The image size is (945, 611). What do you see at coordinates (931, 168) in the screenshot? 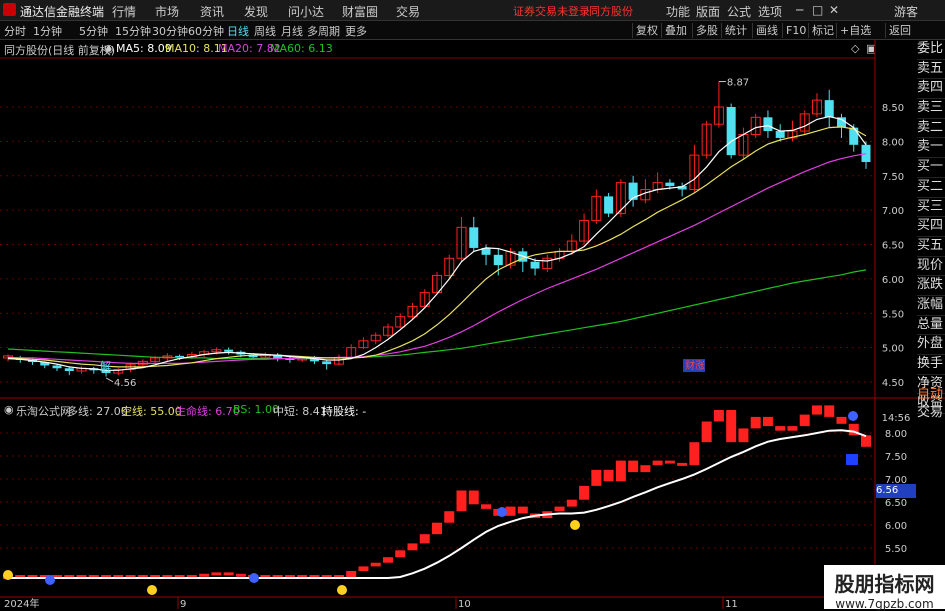
I see `sidebar-item-6: 买一` at bounding box center [931, 168].